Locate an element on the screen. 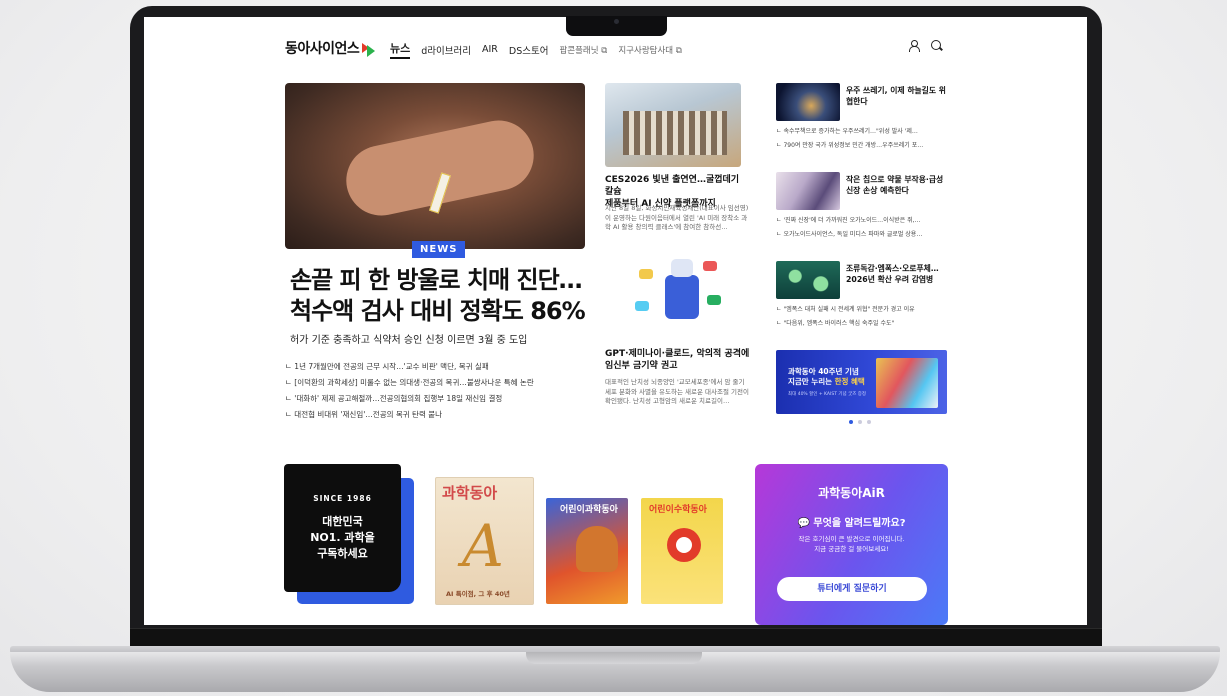 This screenshot has width=1227, height=696. carousel-pagination is located at coordinates (860, 422).